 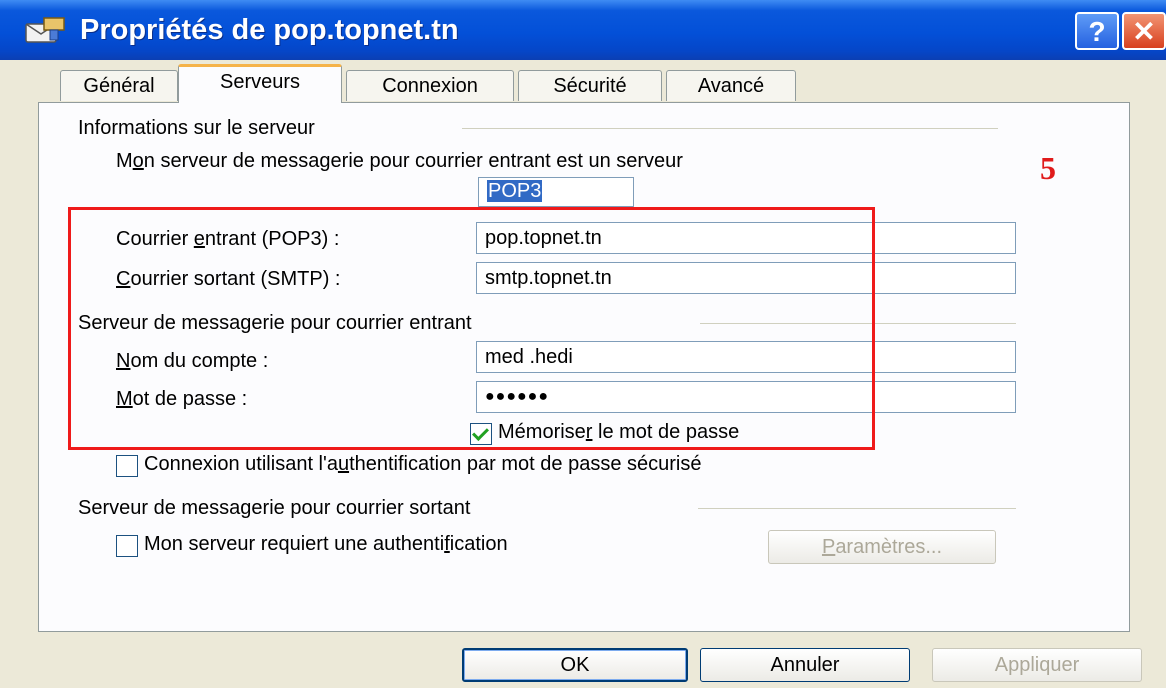 What do you see at coordinates (1037, 665) in the screenshot?
I see `apply-button: Appliquer` at bounding box center [1037, 665].